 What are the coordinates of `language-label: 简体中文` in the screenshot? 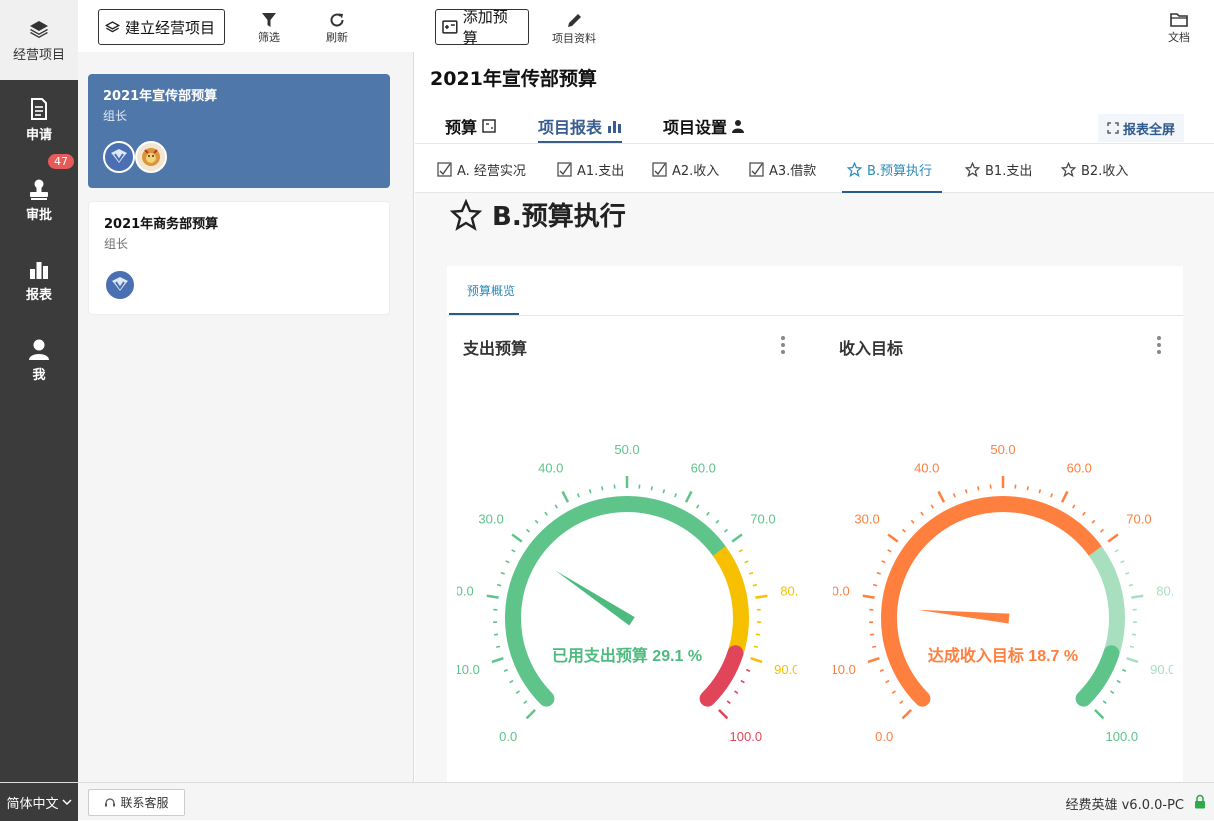 It's located at (32, 802).